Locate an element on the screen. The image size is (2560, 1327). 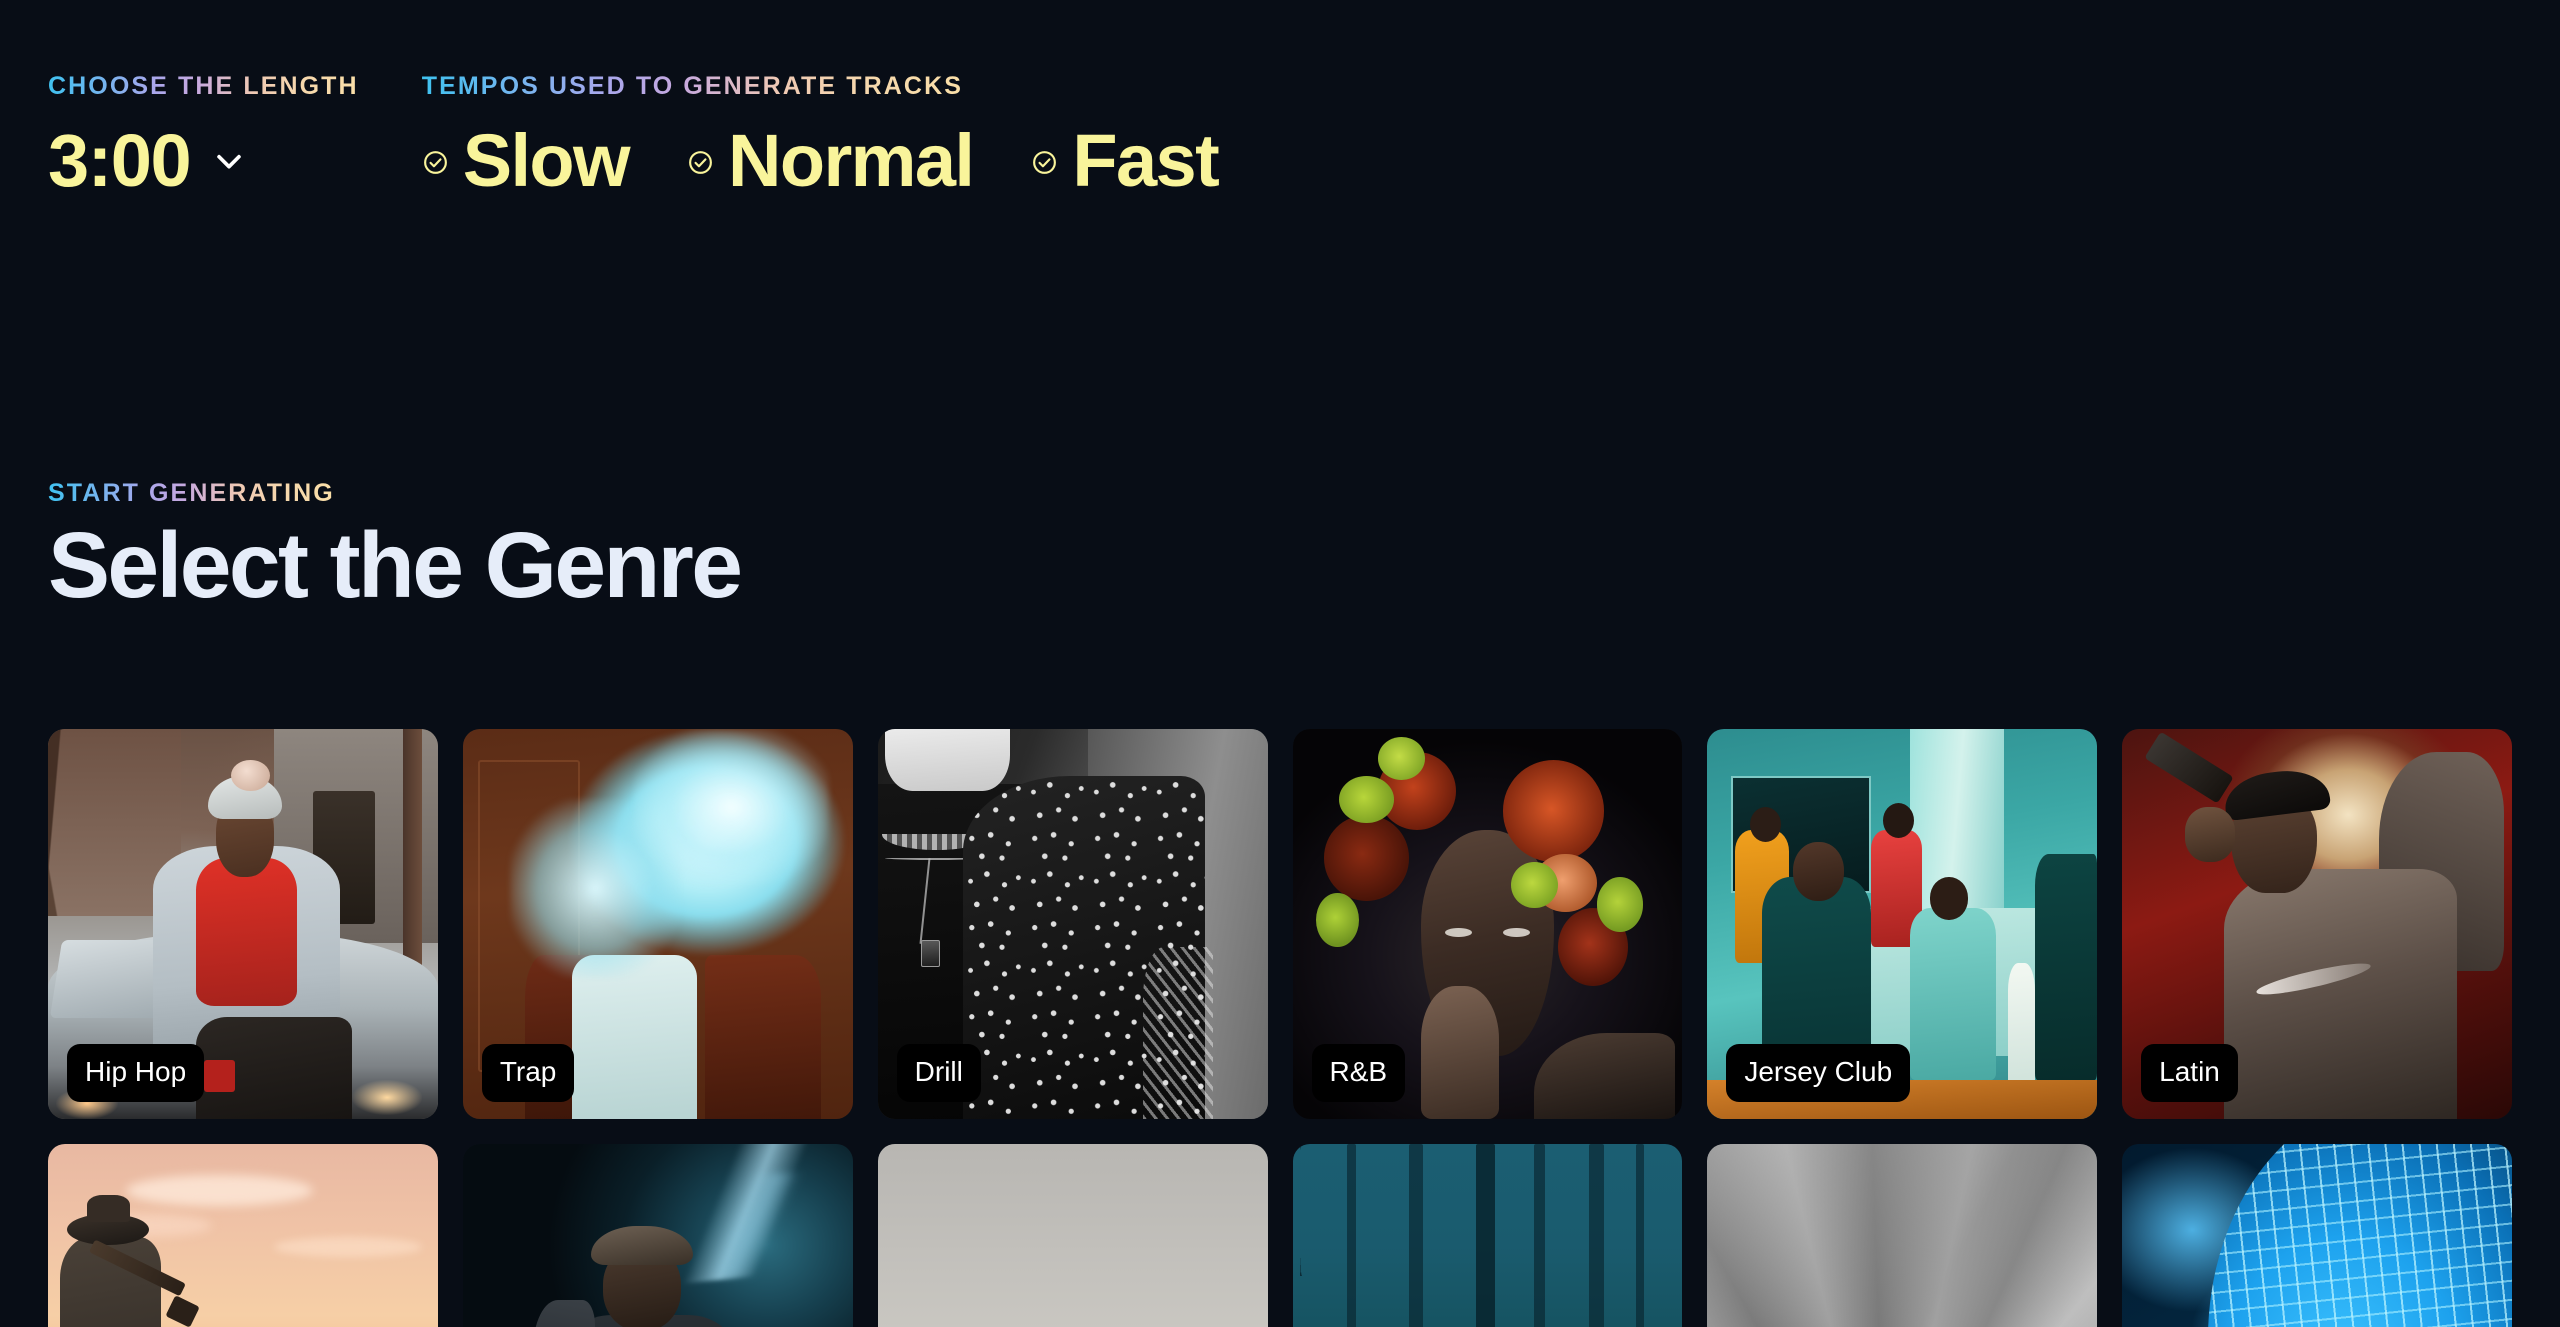
genre-label: Jersey Club is located at coordinates (1818, 1072).